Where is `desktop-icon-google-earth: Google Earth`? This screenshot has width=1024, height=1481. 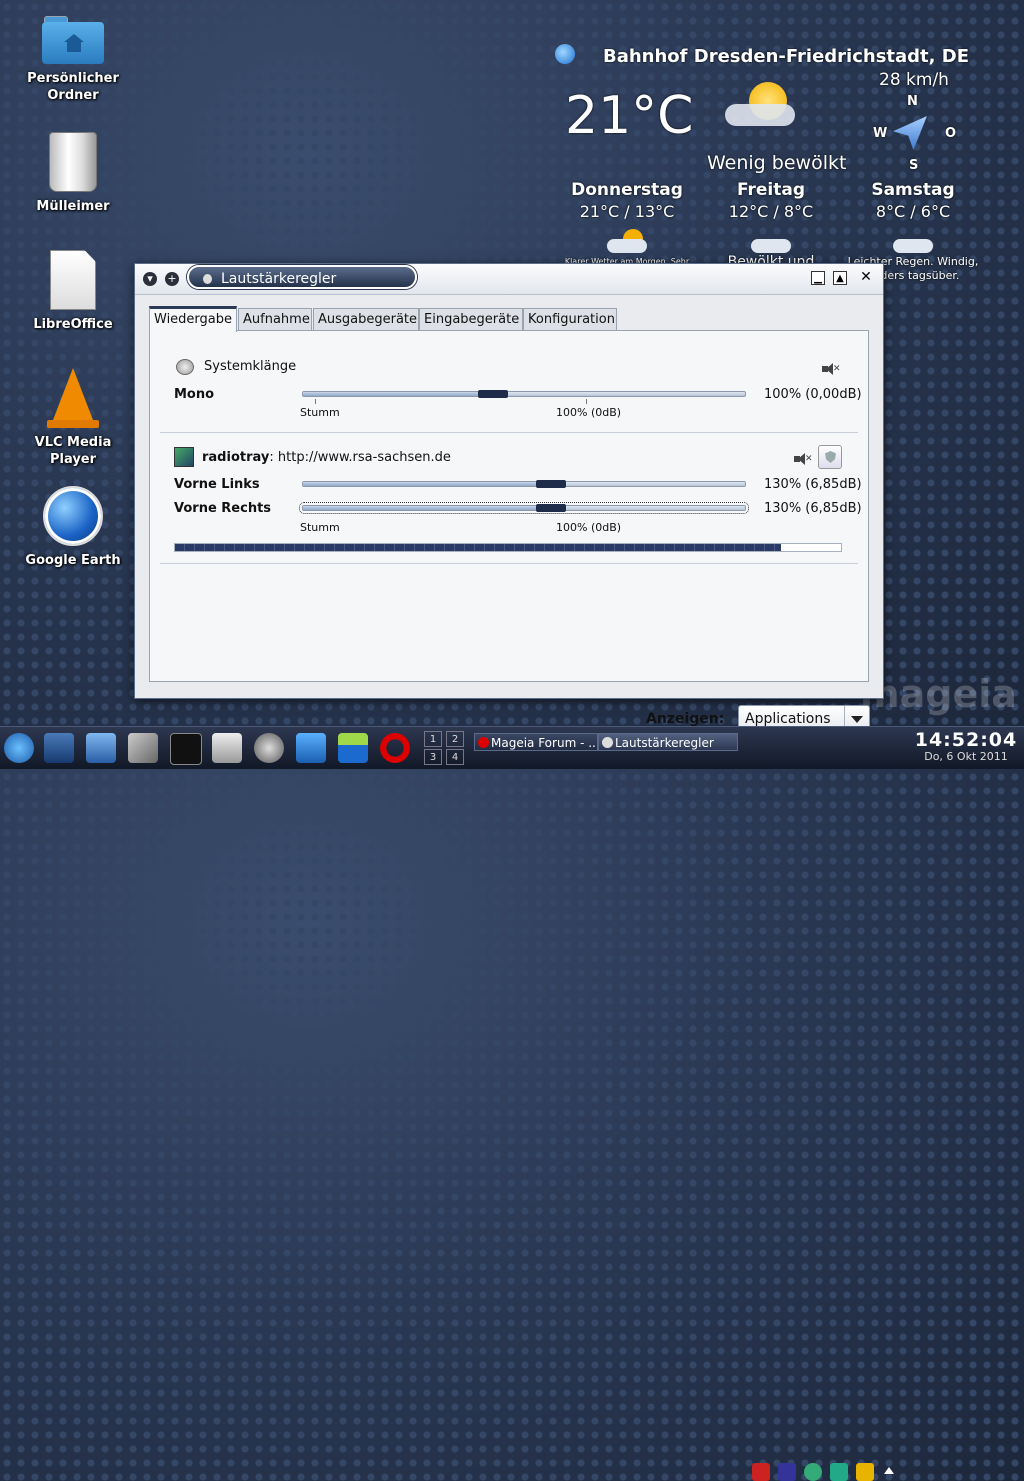 desktop-icon-google-earth: Google Earth is located at coordinates (73, 527).